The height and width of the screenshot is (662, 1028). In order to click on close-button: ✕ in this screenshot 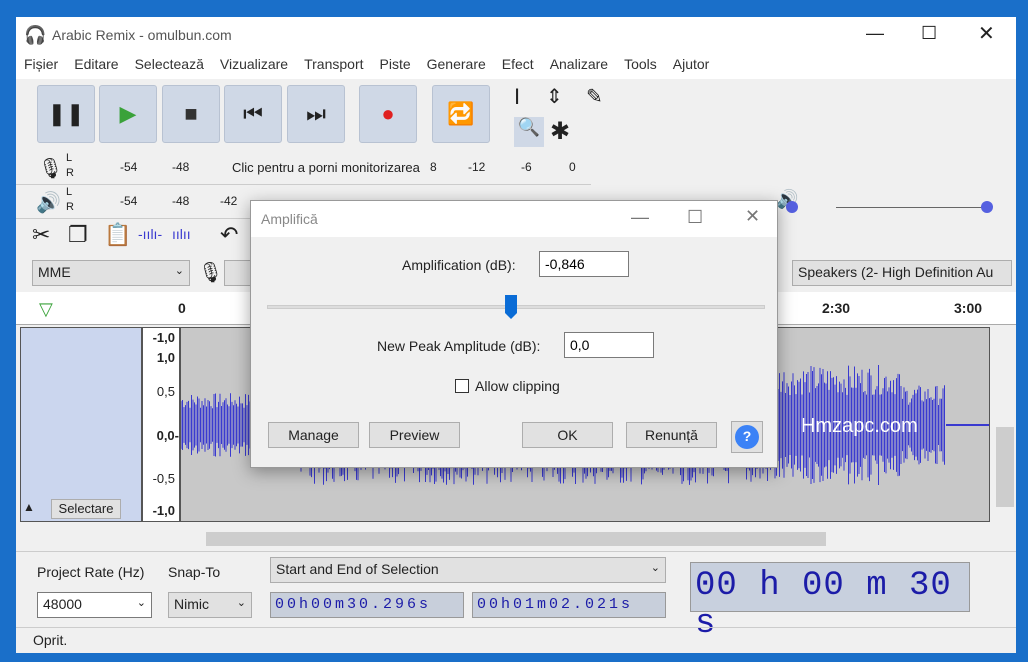, I will do `click(986, 33)`.